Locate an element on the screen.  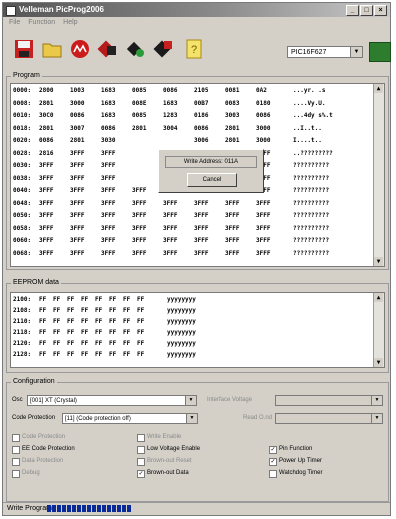
cancel-button: Cancel is located at coordinates (212, 180).